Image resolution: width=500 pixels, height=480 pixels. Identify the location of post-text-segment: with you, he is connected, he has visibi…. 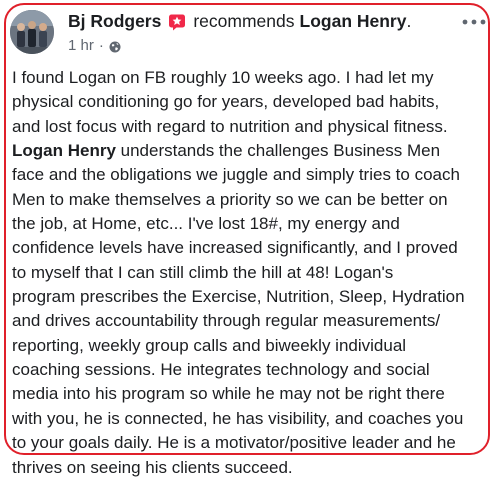
(238, 418).